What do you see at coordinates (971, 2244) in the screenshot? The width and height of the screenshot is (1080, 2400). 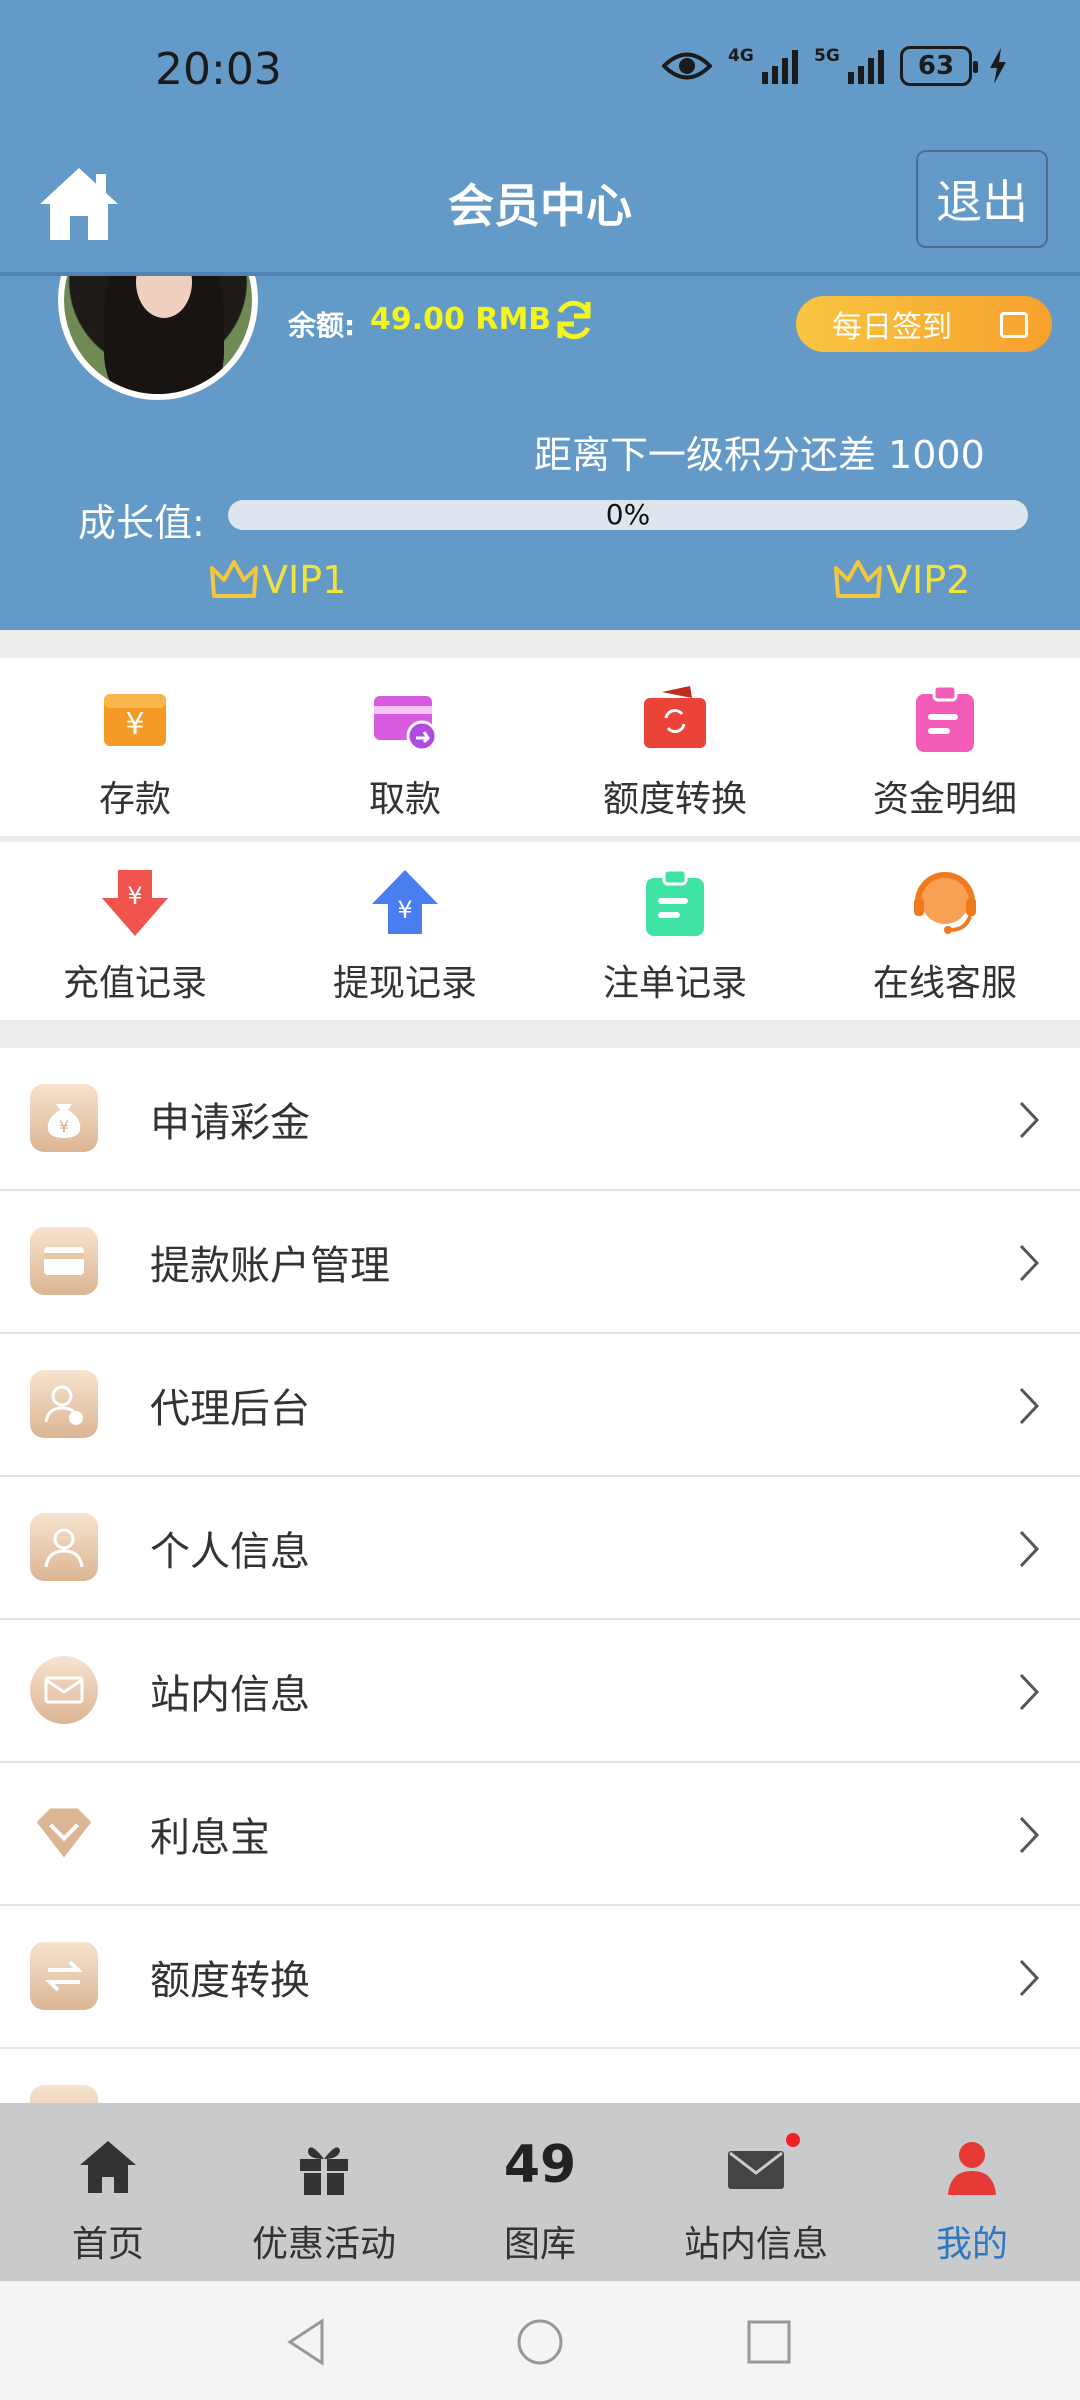 I see `tab-label: 我的` at bounding box center [971, 2244].